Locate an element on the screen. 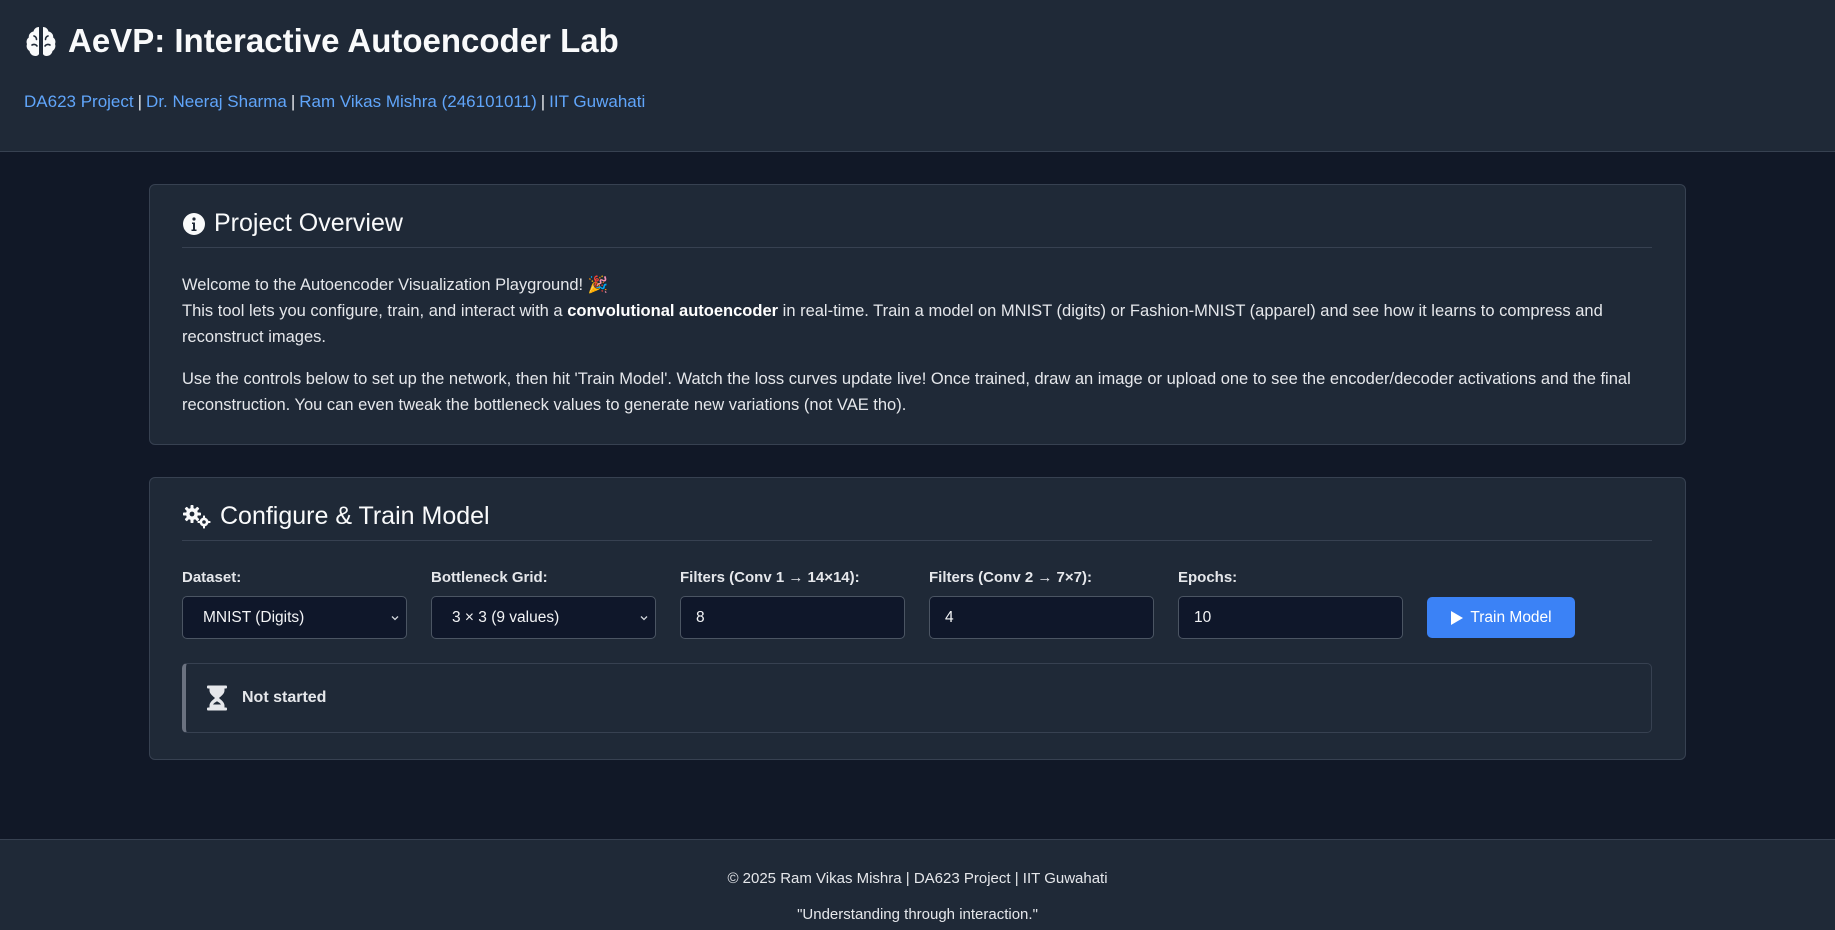  bottleneck-select: 3 × 3 (9 values) is located at coordinates (543, 617).